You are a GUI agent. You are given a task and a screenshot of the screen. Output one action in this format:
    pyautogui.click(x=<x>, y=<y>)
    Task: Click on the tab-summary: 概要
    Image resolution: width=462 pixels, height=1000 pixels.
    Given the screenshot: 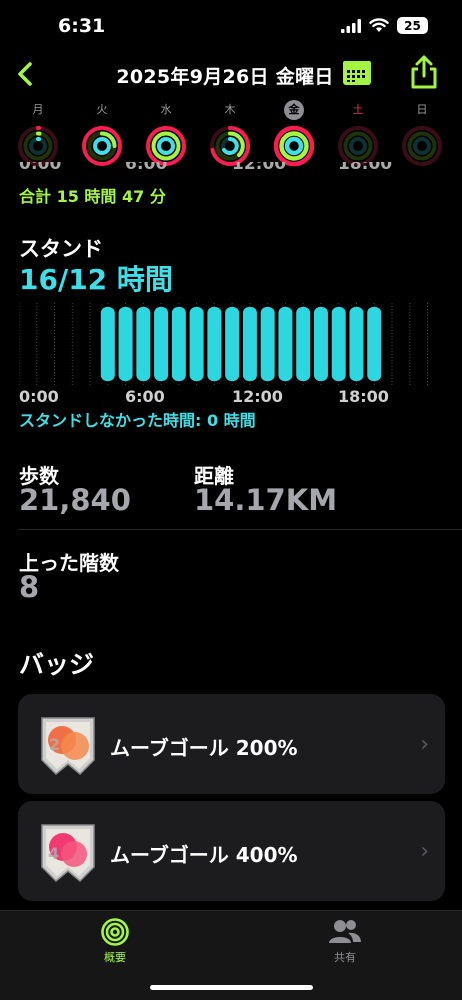 What is the action you would take?
    pyautogui.click(x=115, y=941)
    